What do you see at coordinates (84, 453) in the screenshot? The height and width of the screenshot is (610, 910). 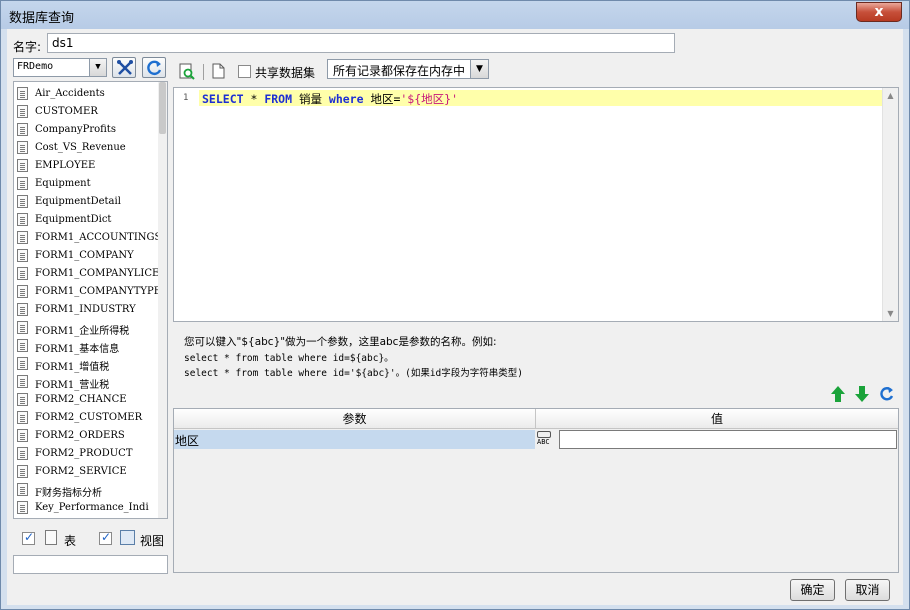 I see `table-name: FORM2_PRODUCT` at bounding box center [84, 453].